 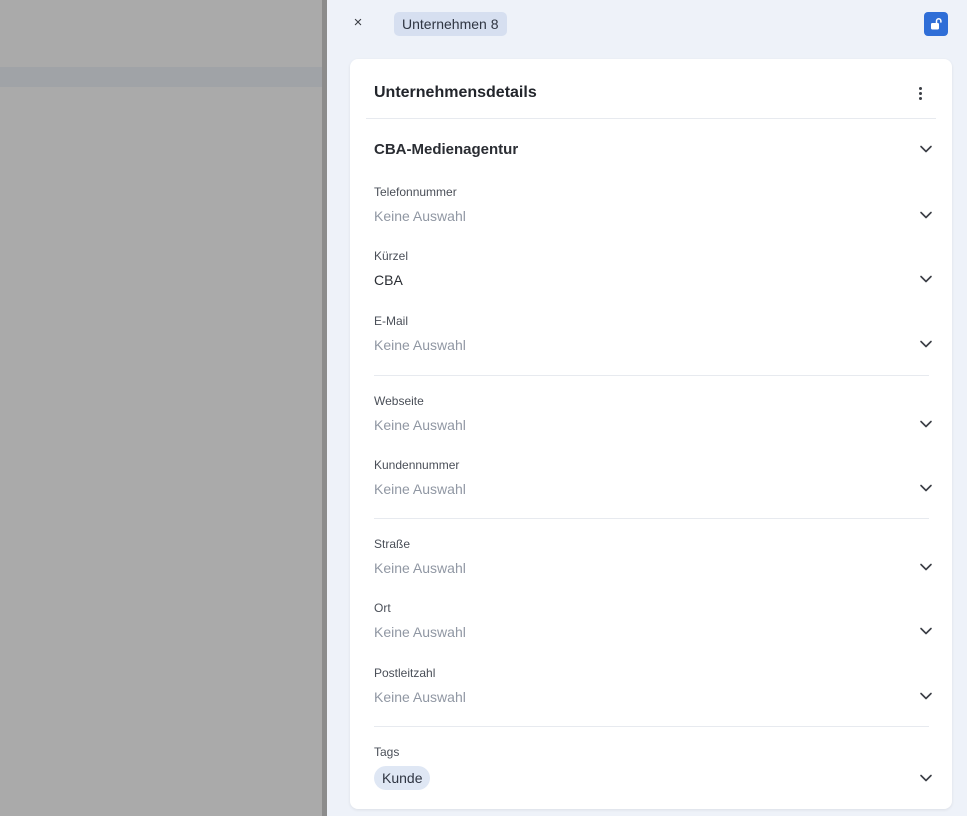 I want to click on unlock-button, so click(x=936, y=24).